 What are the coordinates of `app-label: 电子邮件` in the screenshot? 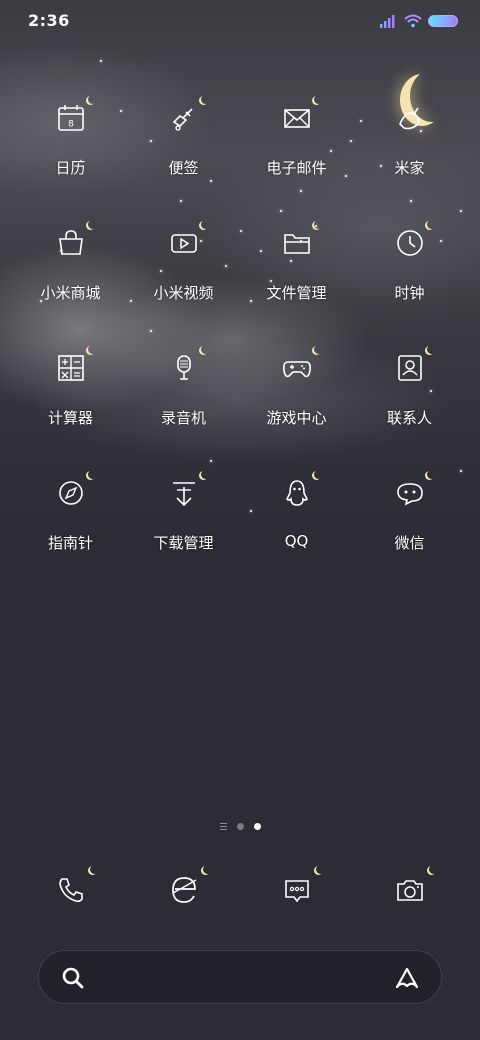 It's located at (296, 168).